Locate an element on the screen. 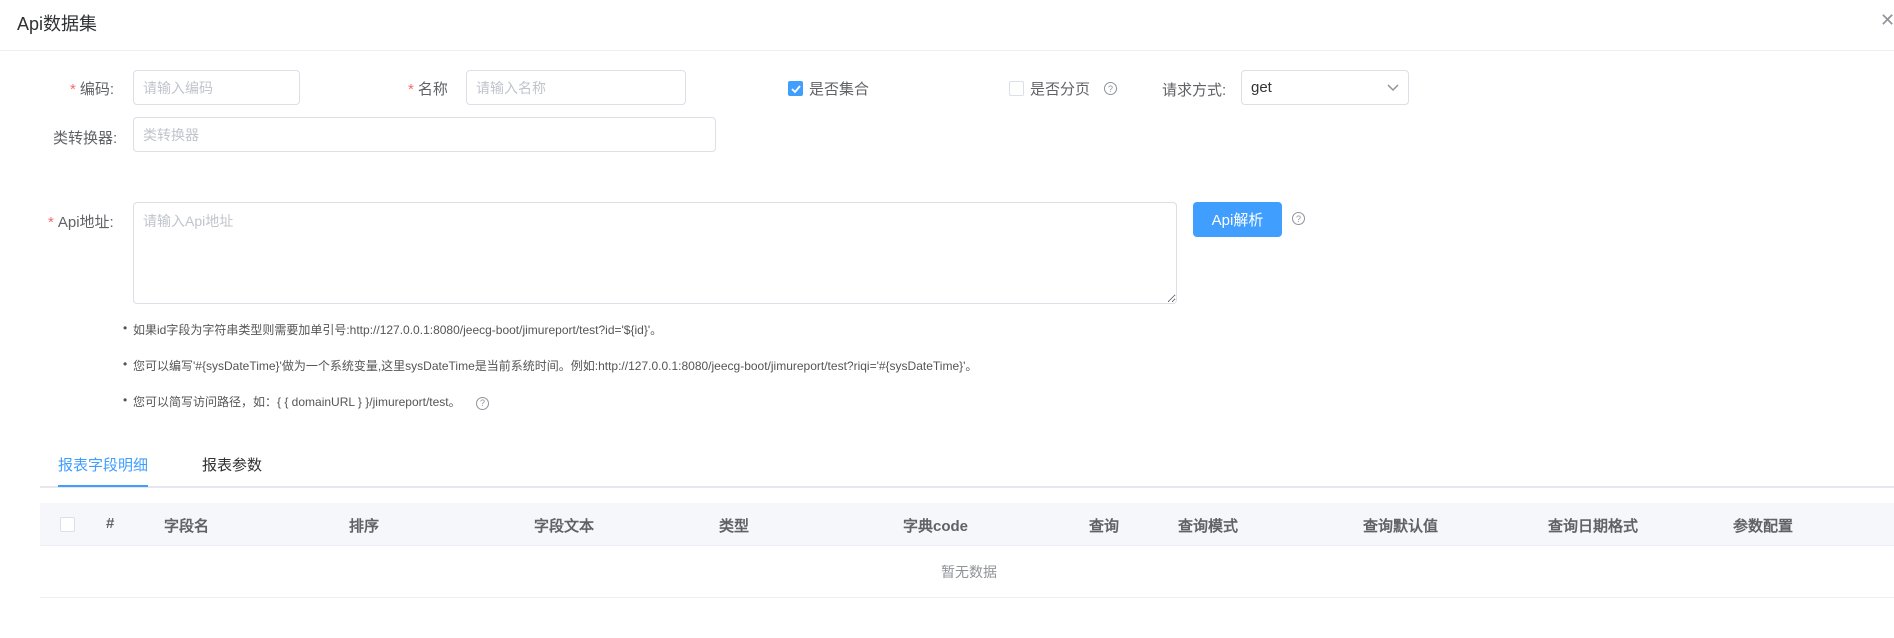 The image size is (1894, 638). converter-input is located at coordinates (424, 134).